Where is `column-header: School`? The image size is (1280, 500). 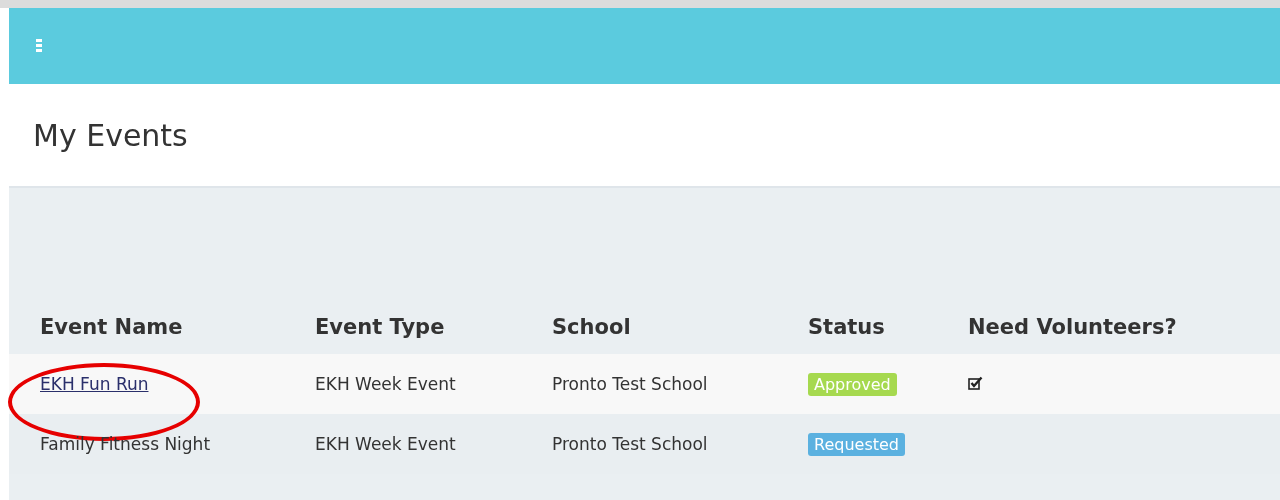
column-header: School is located at coordinates (591, 326).